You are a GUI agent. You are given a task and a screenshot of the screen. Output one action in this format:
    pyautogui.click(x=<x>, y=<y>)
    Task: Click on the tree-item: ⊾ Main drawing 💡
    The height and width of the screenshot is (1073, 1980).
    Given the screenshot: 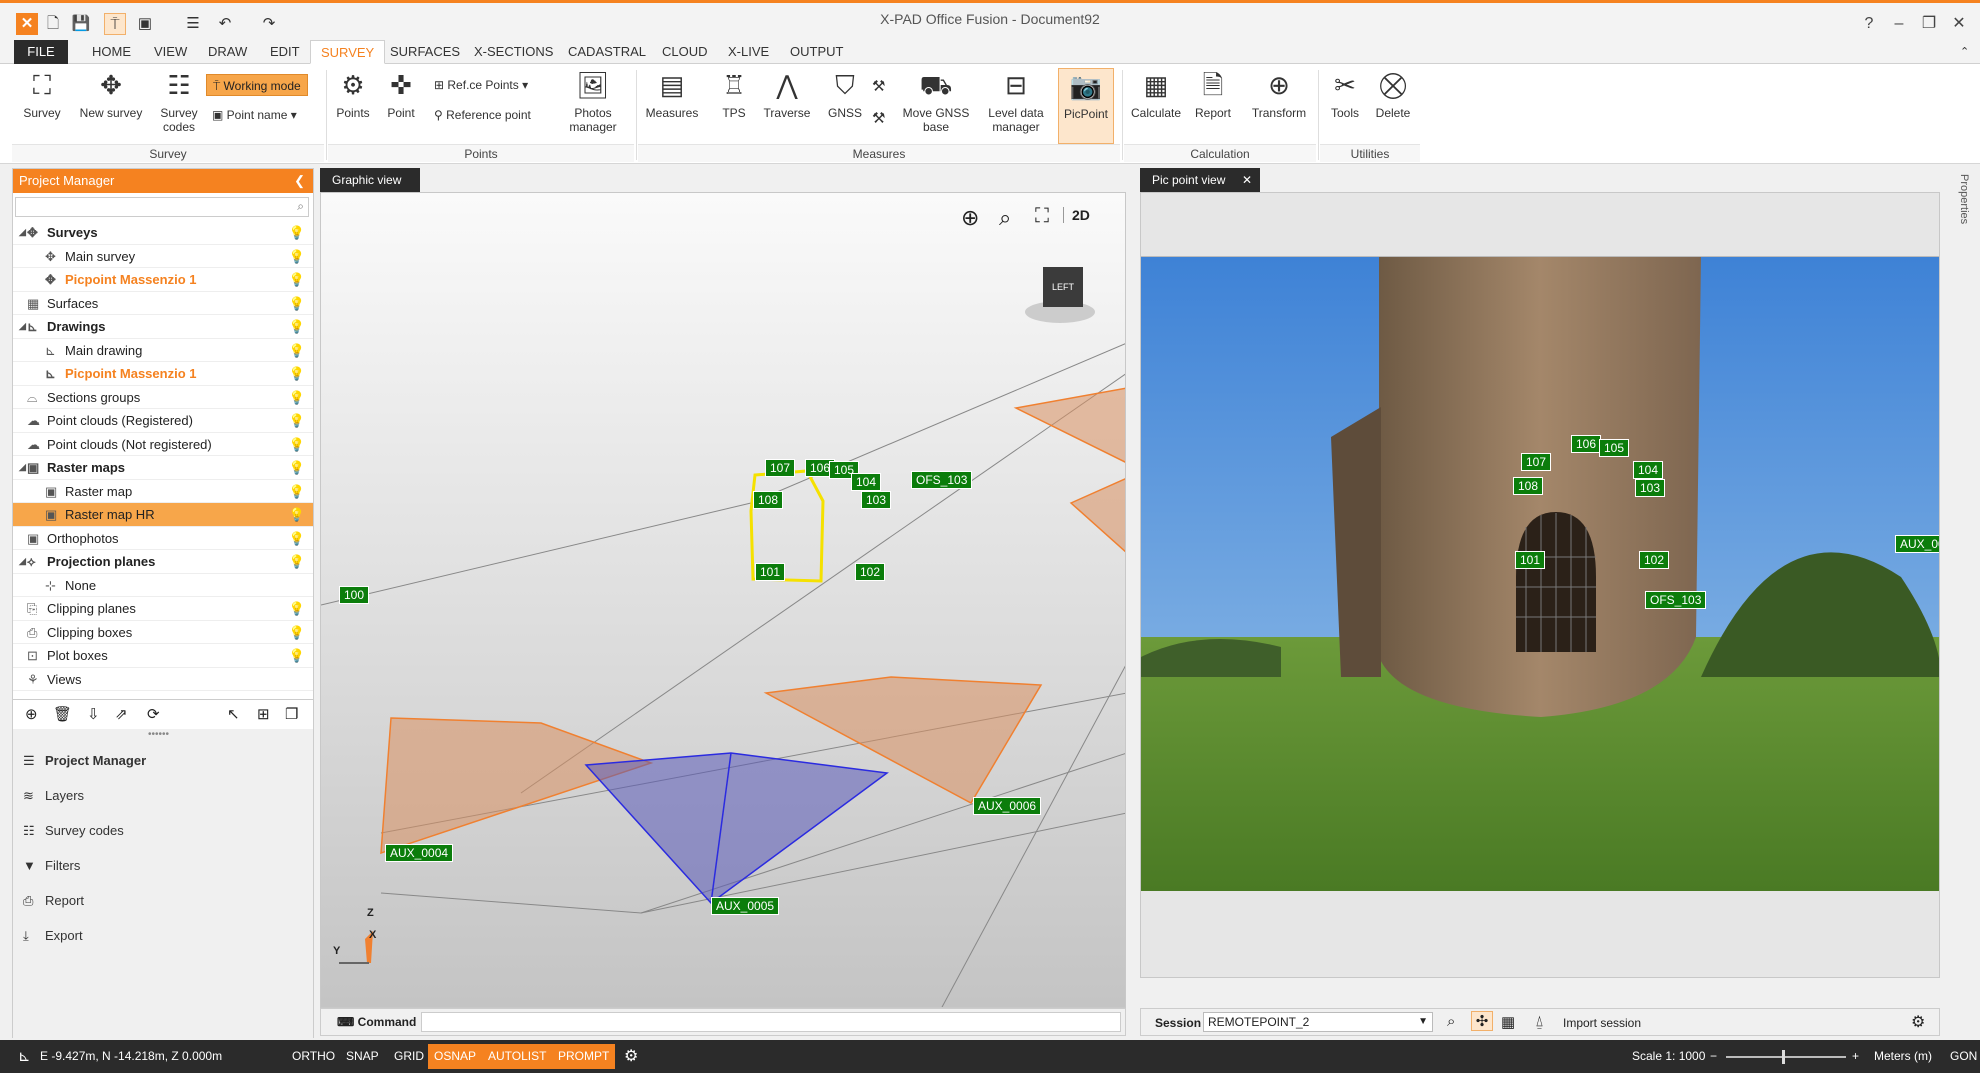 What is the action you would take?
    pyautogui.click(x=163, y=350)
    